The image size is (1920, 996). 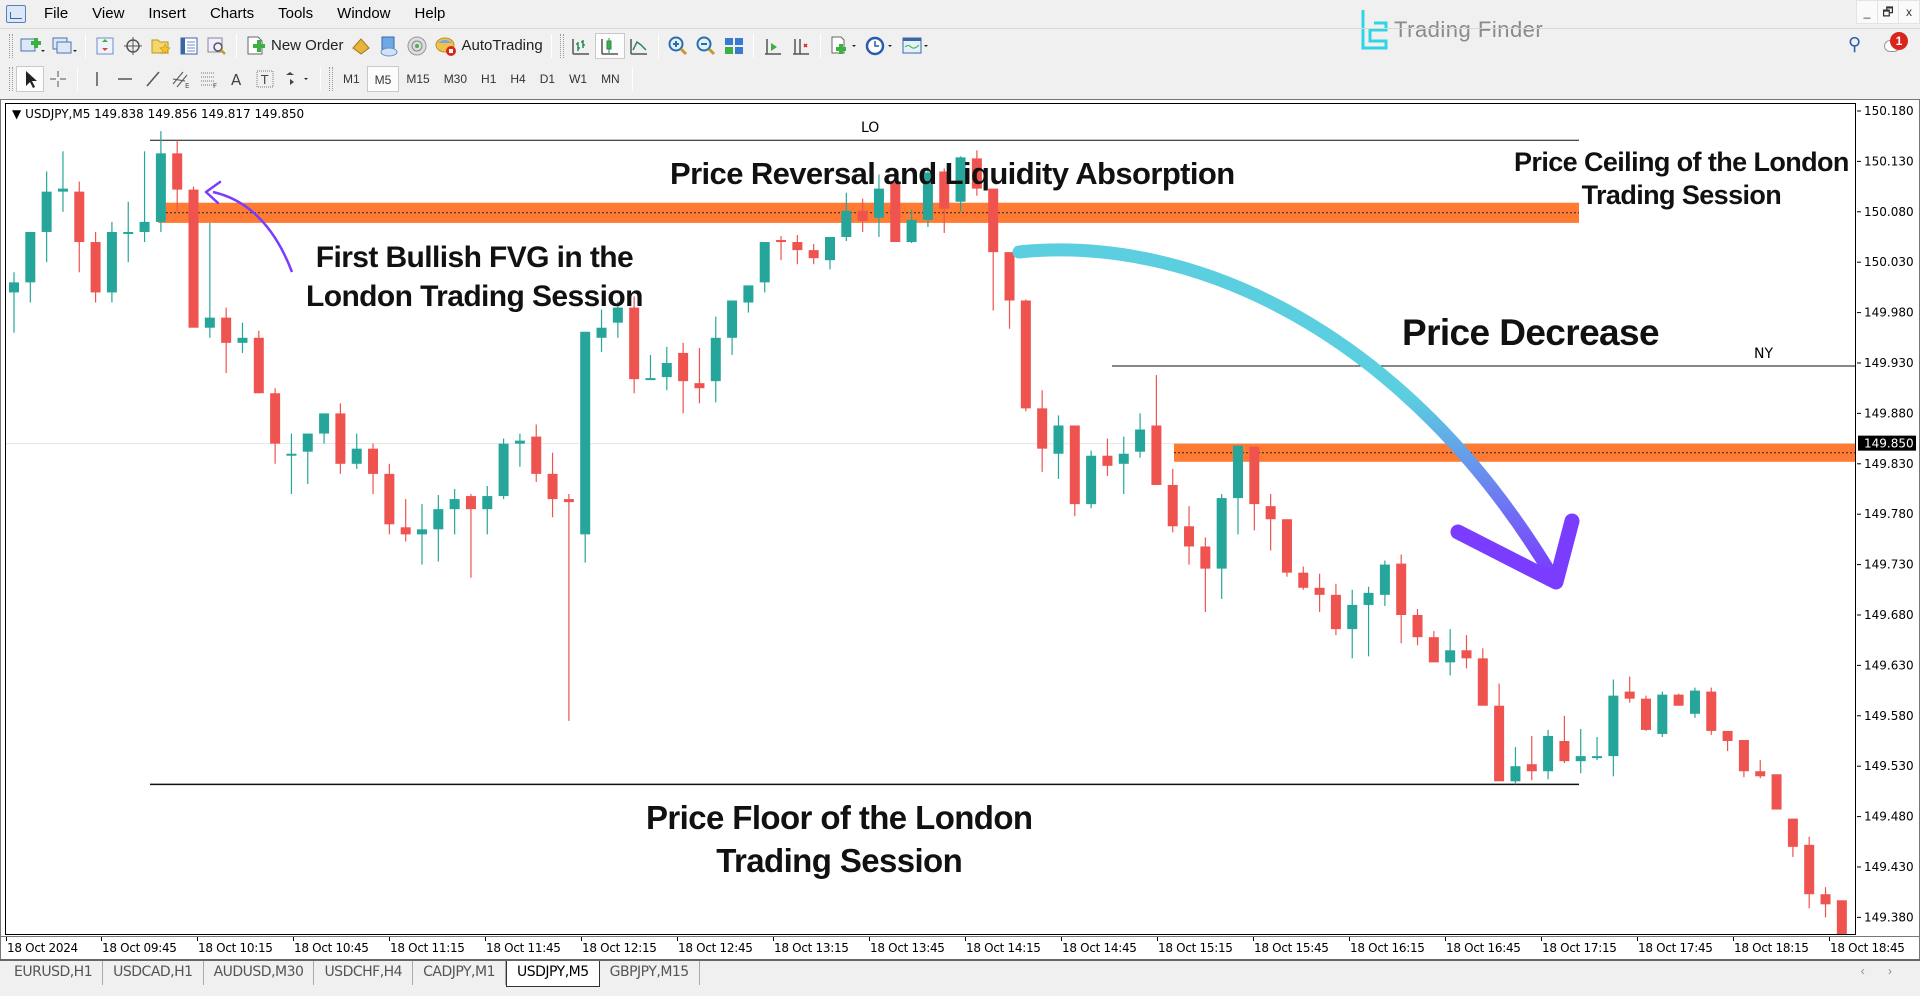 What do you see at coordinates (125, 79) in the screenshot?
I see `horizontal-line-button` at bounding box center [125, 79].